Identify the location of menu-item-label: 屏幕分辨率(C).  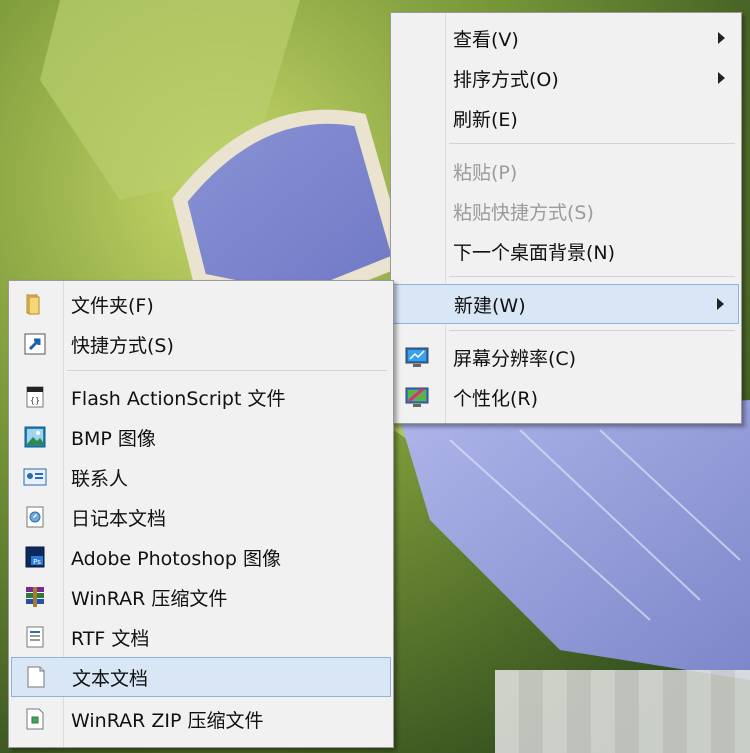
(515, 358).